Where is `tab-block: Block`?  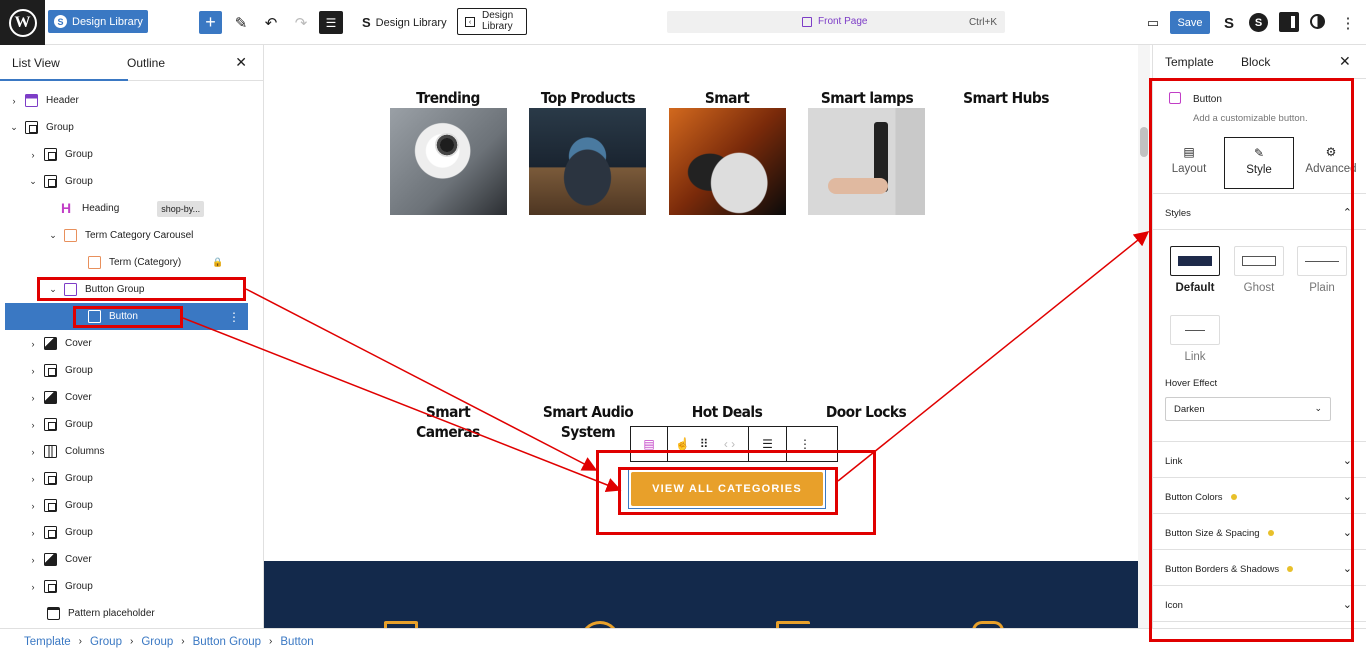
tab-block: Block is located at coordinates (1255, 62).